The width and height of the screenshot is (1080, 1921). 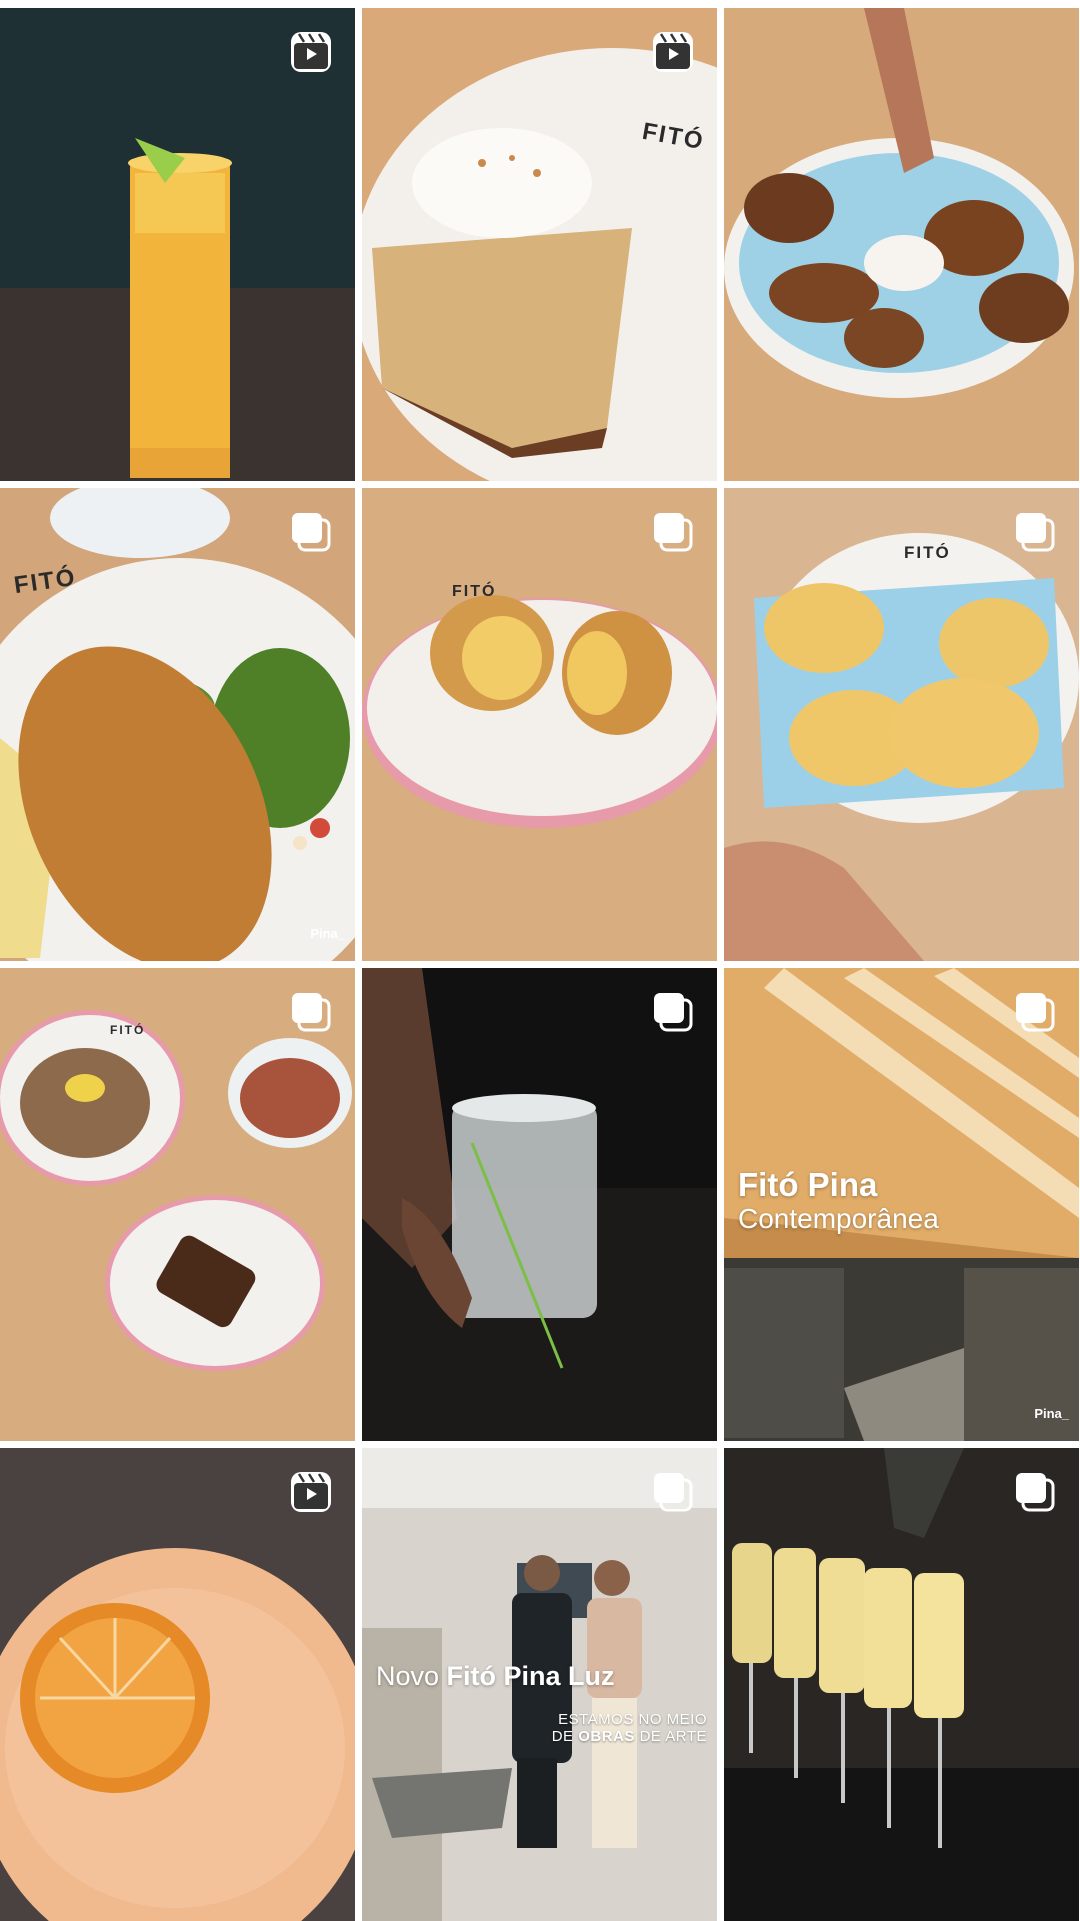 I want to click on post-tile-champagne, so click(x=901, y=1684).